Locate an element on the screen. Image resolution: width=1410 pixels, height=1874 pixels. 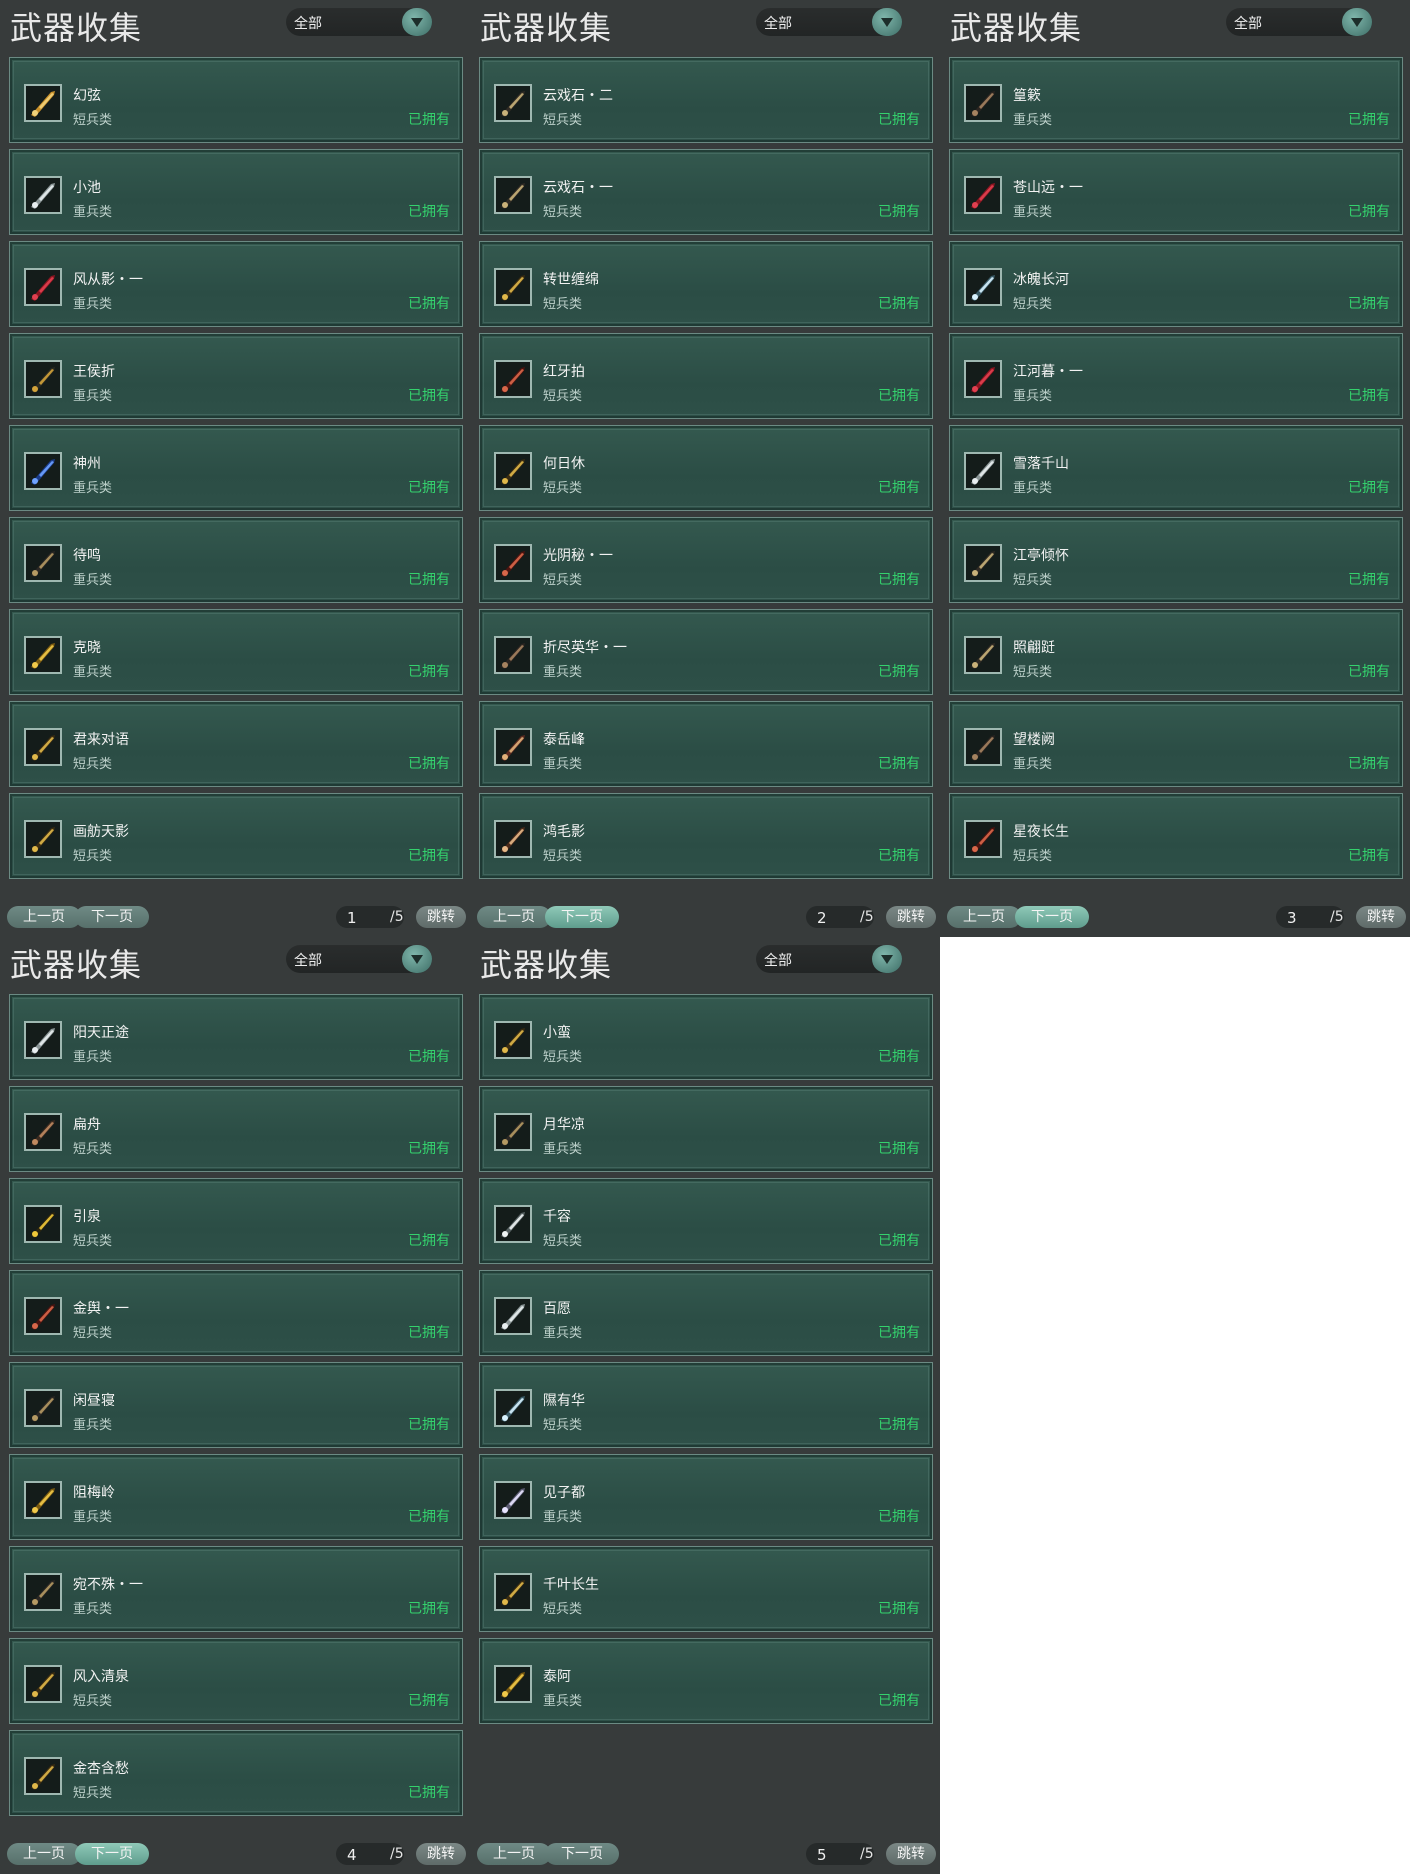
weapon-name: 篁簌 is located at coordinates (1027, 96).